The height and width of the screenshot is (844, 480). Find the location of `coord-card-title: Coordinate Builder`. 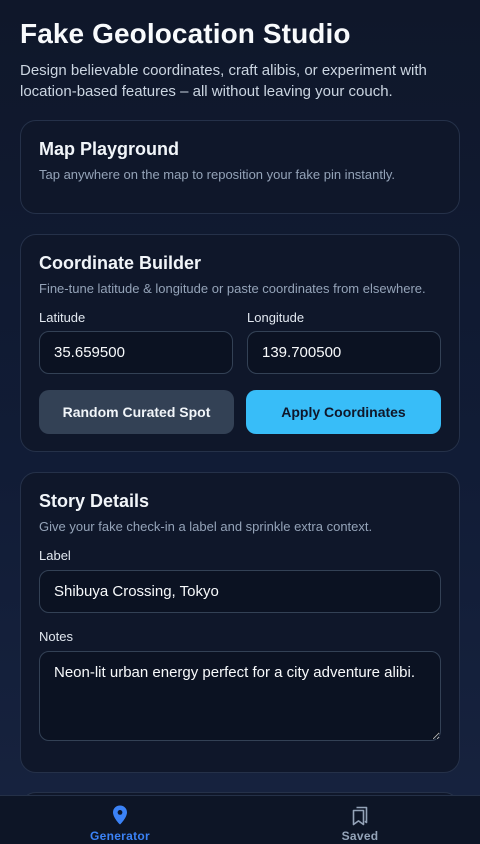

coord-card-title: Coordinate Builder is located at coordinates (120, 263).